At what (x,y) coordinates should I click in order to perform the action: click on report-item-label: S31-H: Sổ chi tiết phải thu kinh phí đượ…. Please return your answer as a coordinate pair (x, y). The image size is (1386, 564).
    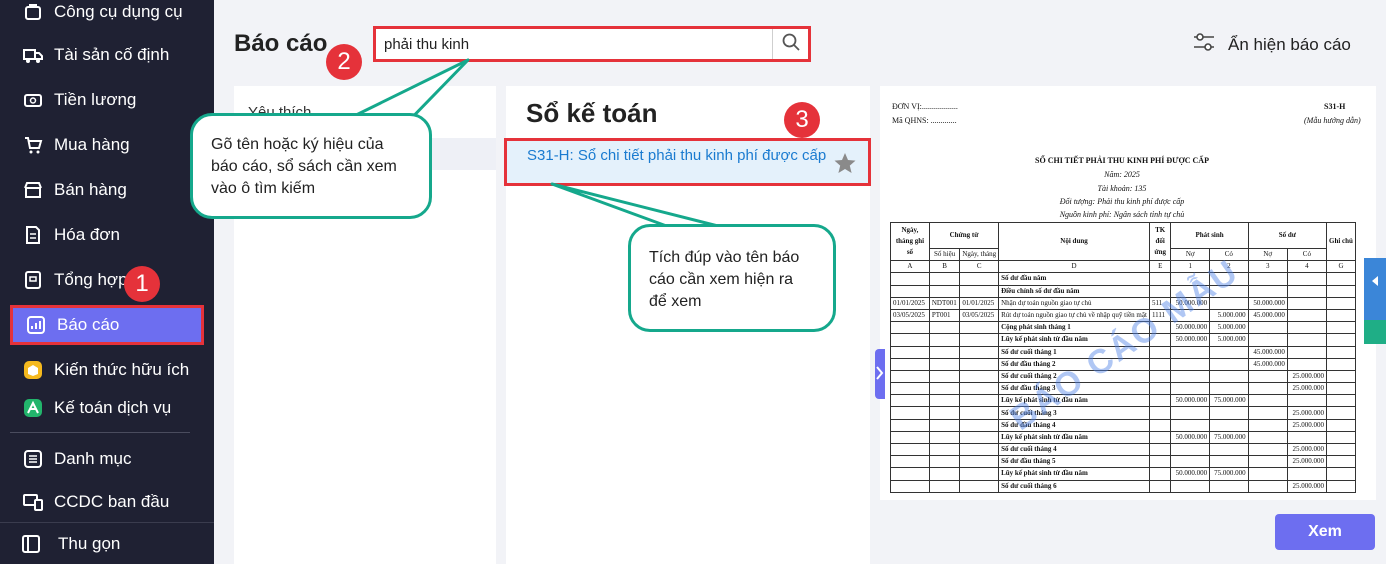
    Looking at the image, I should click on (677, 155).